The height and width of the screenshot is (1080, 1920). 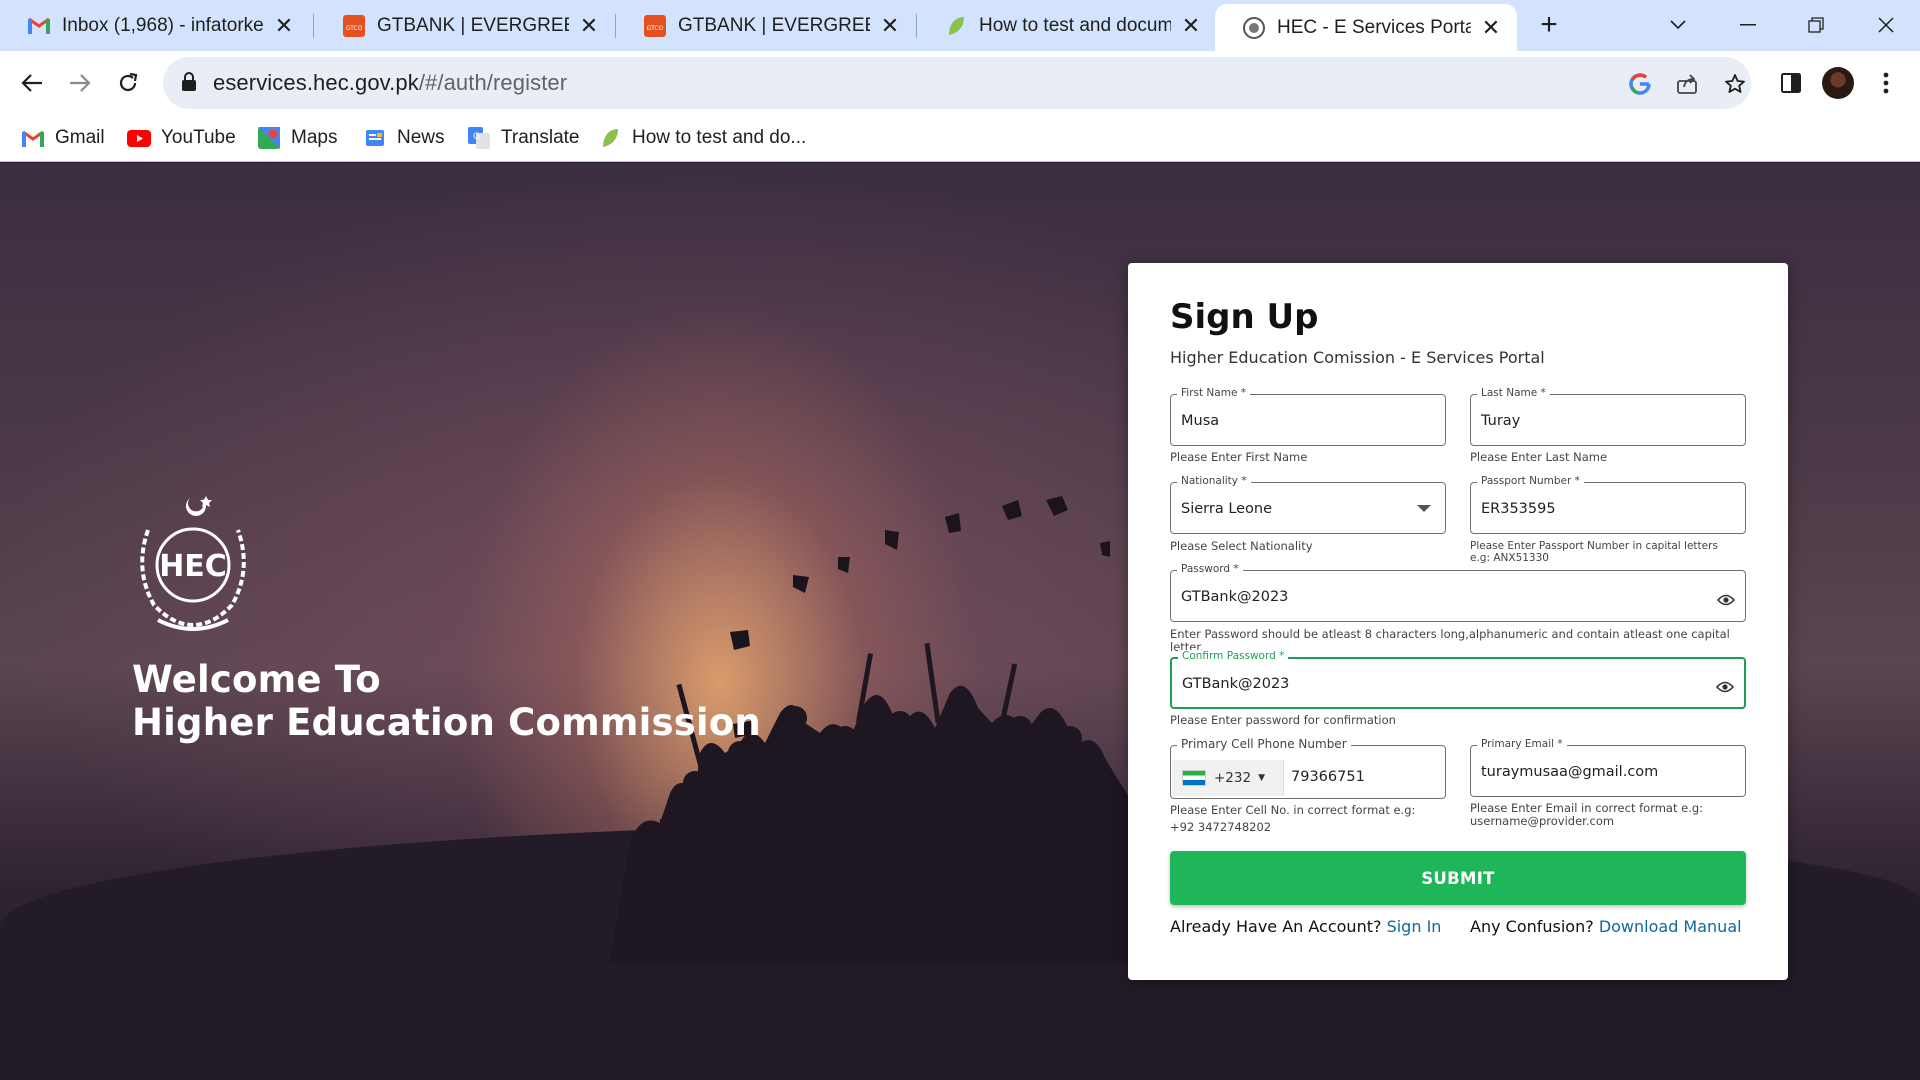 I want to click on browser-toolbar: eservices.hec.gov.pk/#/auth/register, so click(x=960, y=82).